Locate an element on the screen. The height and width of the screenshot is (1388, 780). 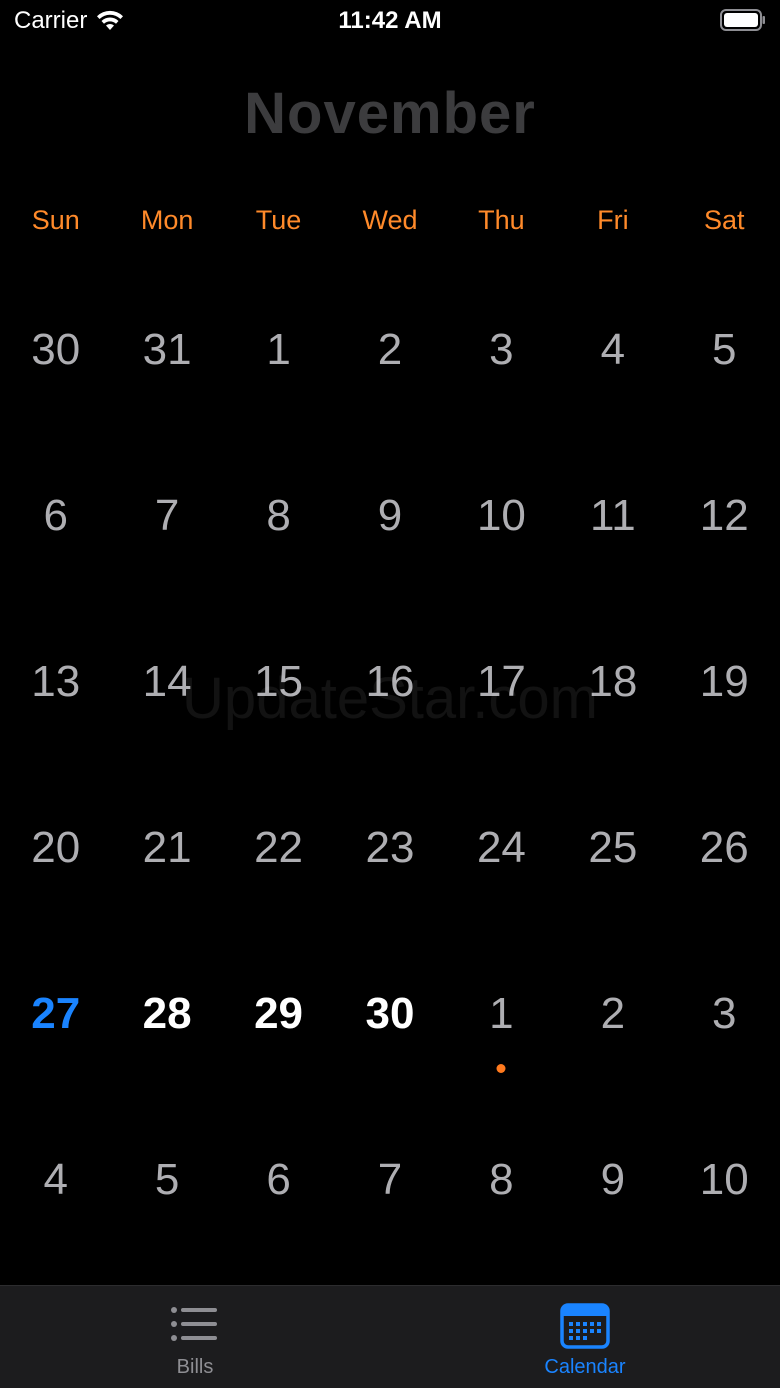
weekday-label: Tue is located at coordinates (278, 220).